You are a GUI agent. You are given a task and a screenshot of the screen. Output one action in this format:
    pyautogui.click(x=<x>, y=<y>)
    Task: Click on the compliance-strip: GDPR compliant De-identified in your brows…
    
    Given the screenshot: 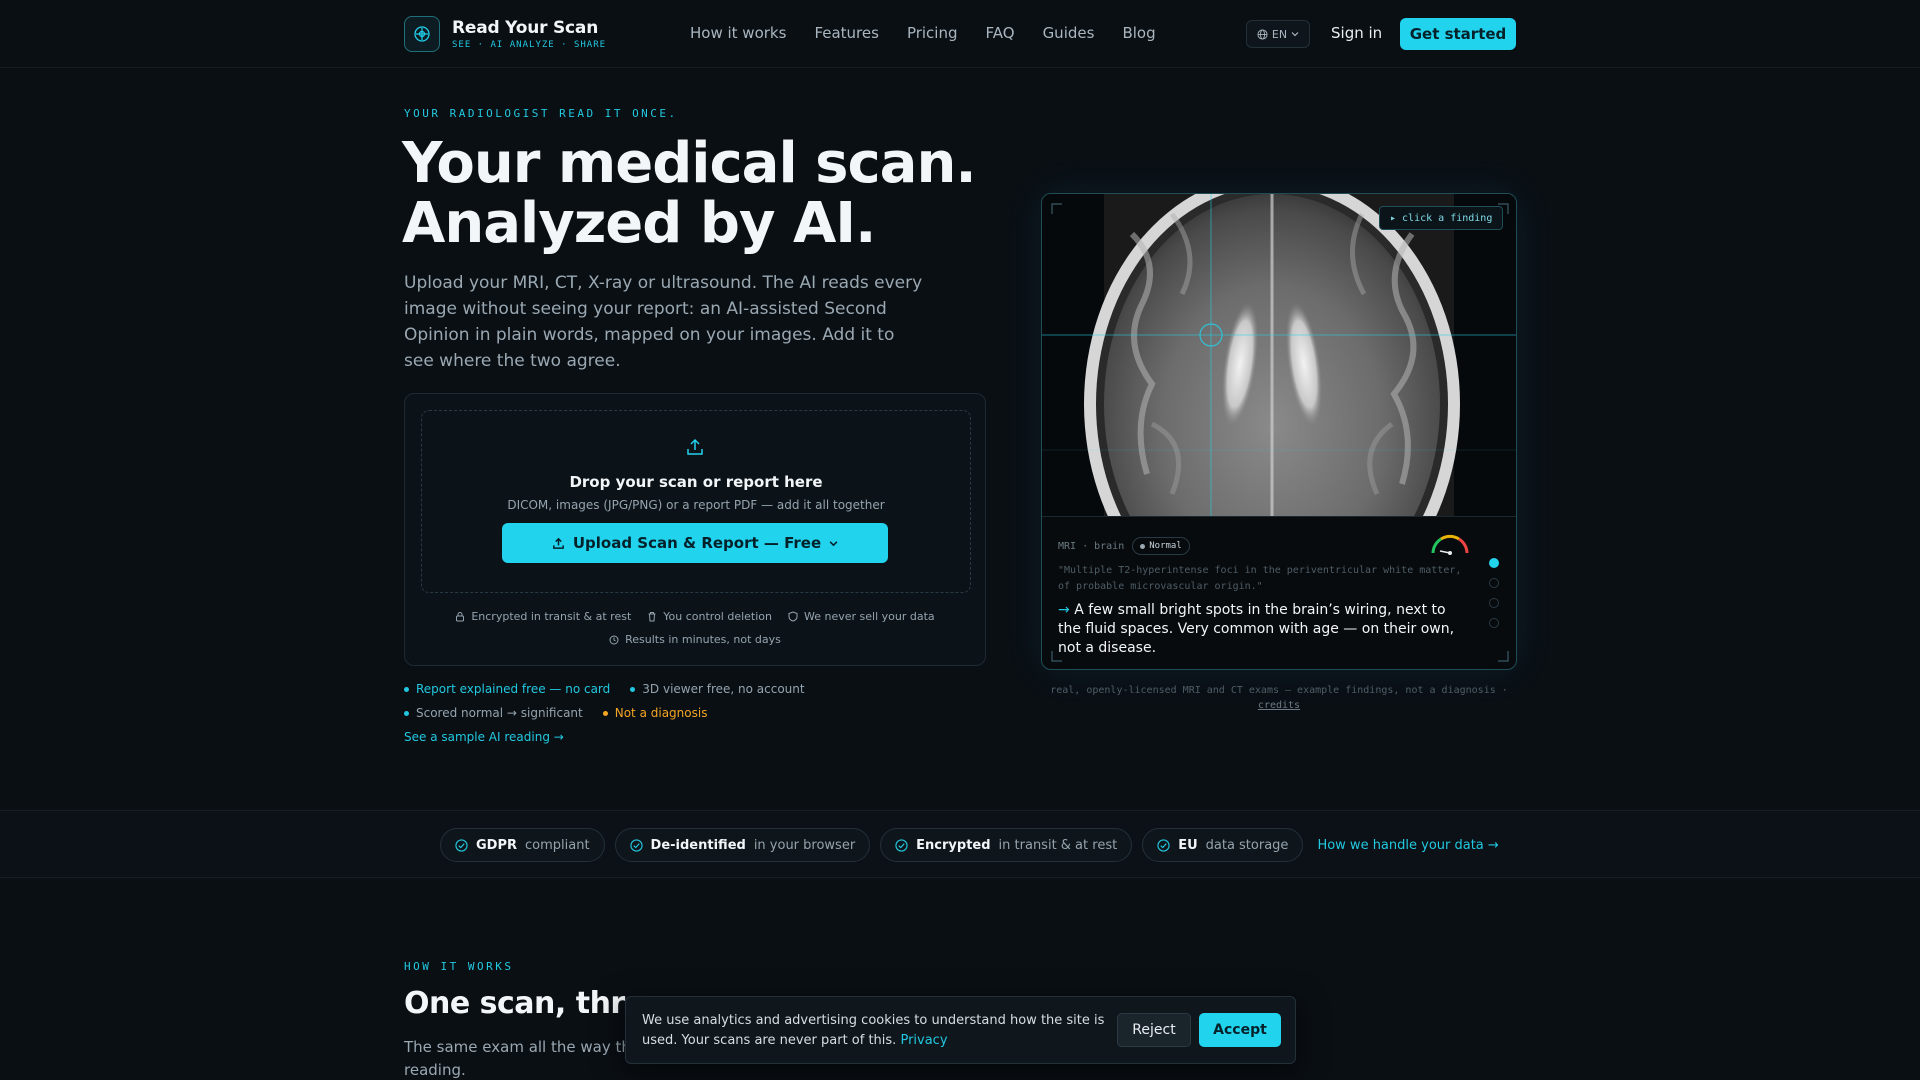 What is the action you would take?
    pyautogui.click(x=960, y=844)
    